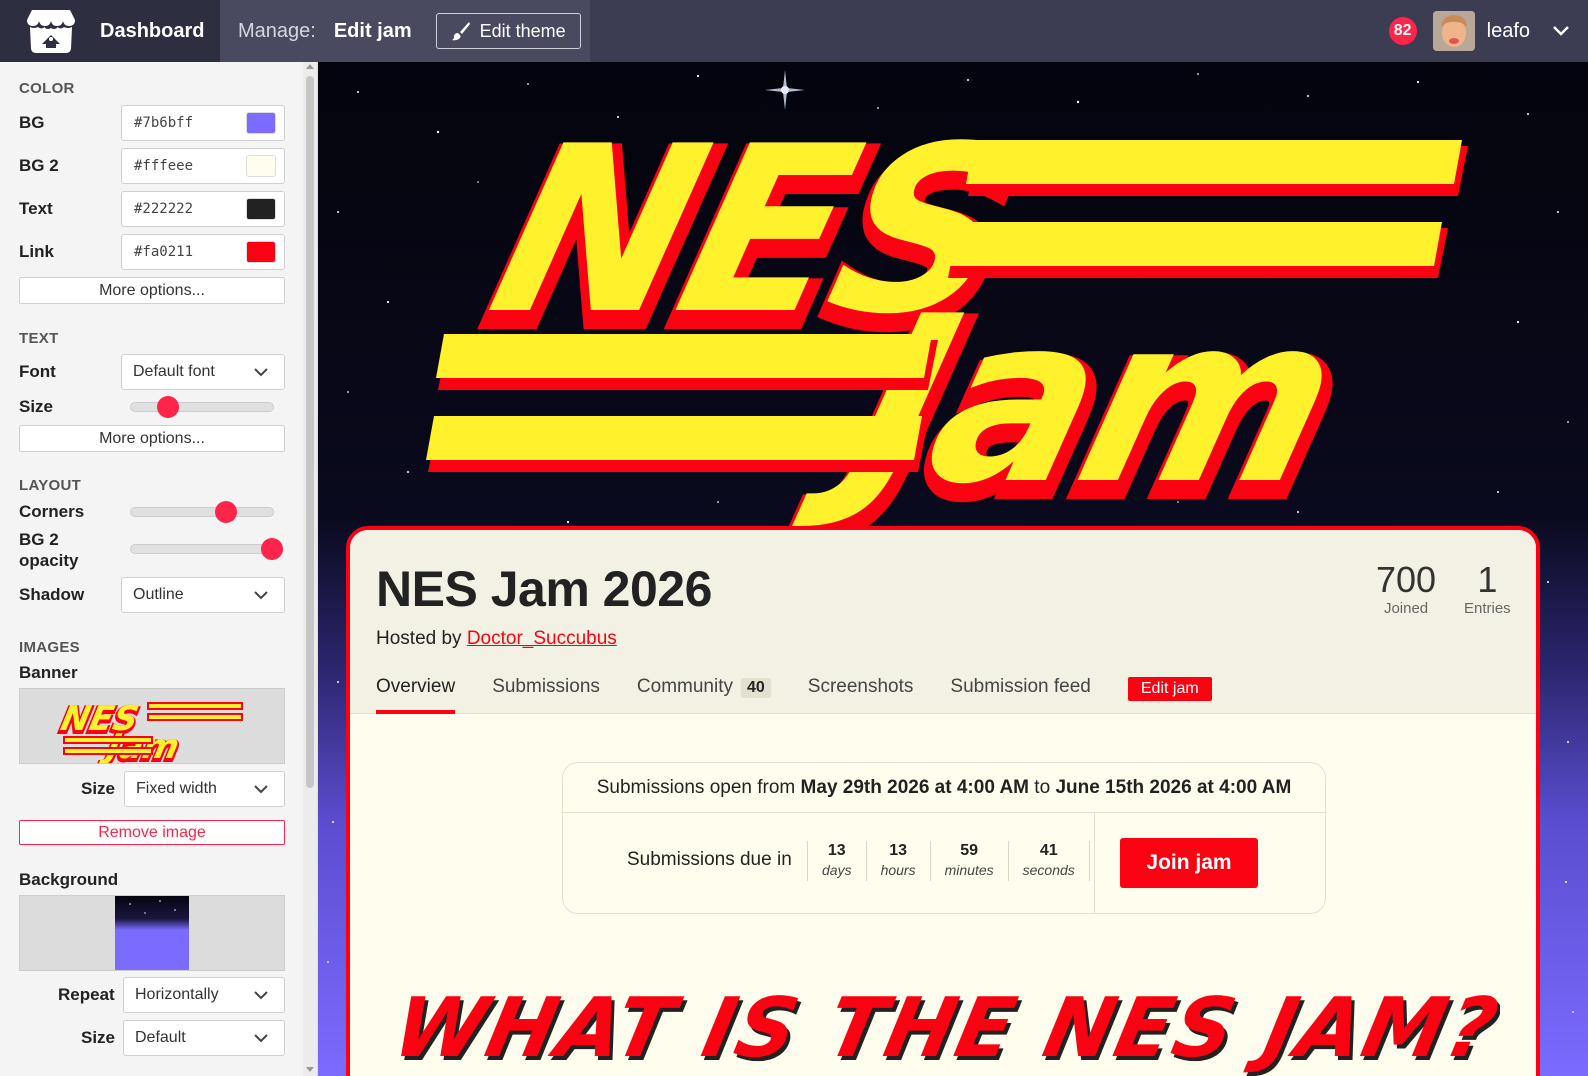  I want to click on tab-overview: Overview, so click(416, 695).